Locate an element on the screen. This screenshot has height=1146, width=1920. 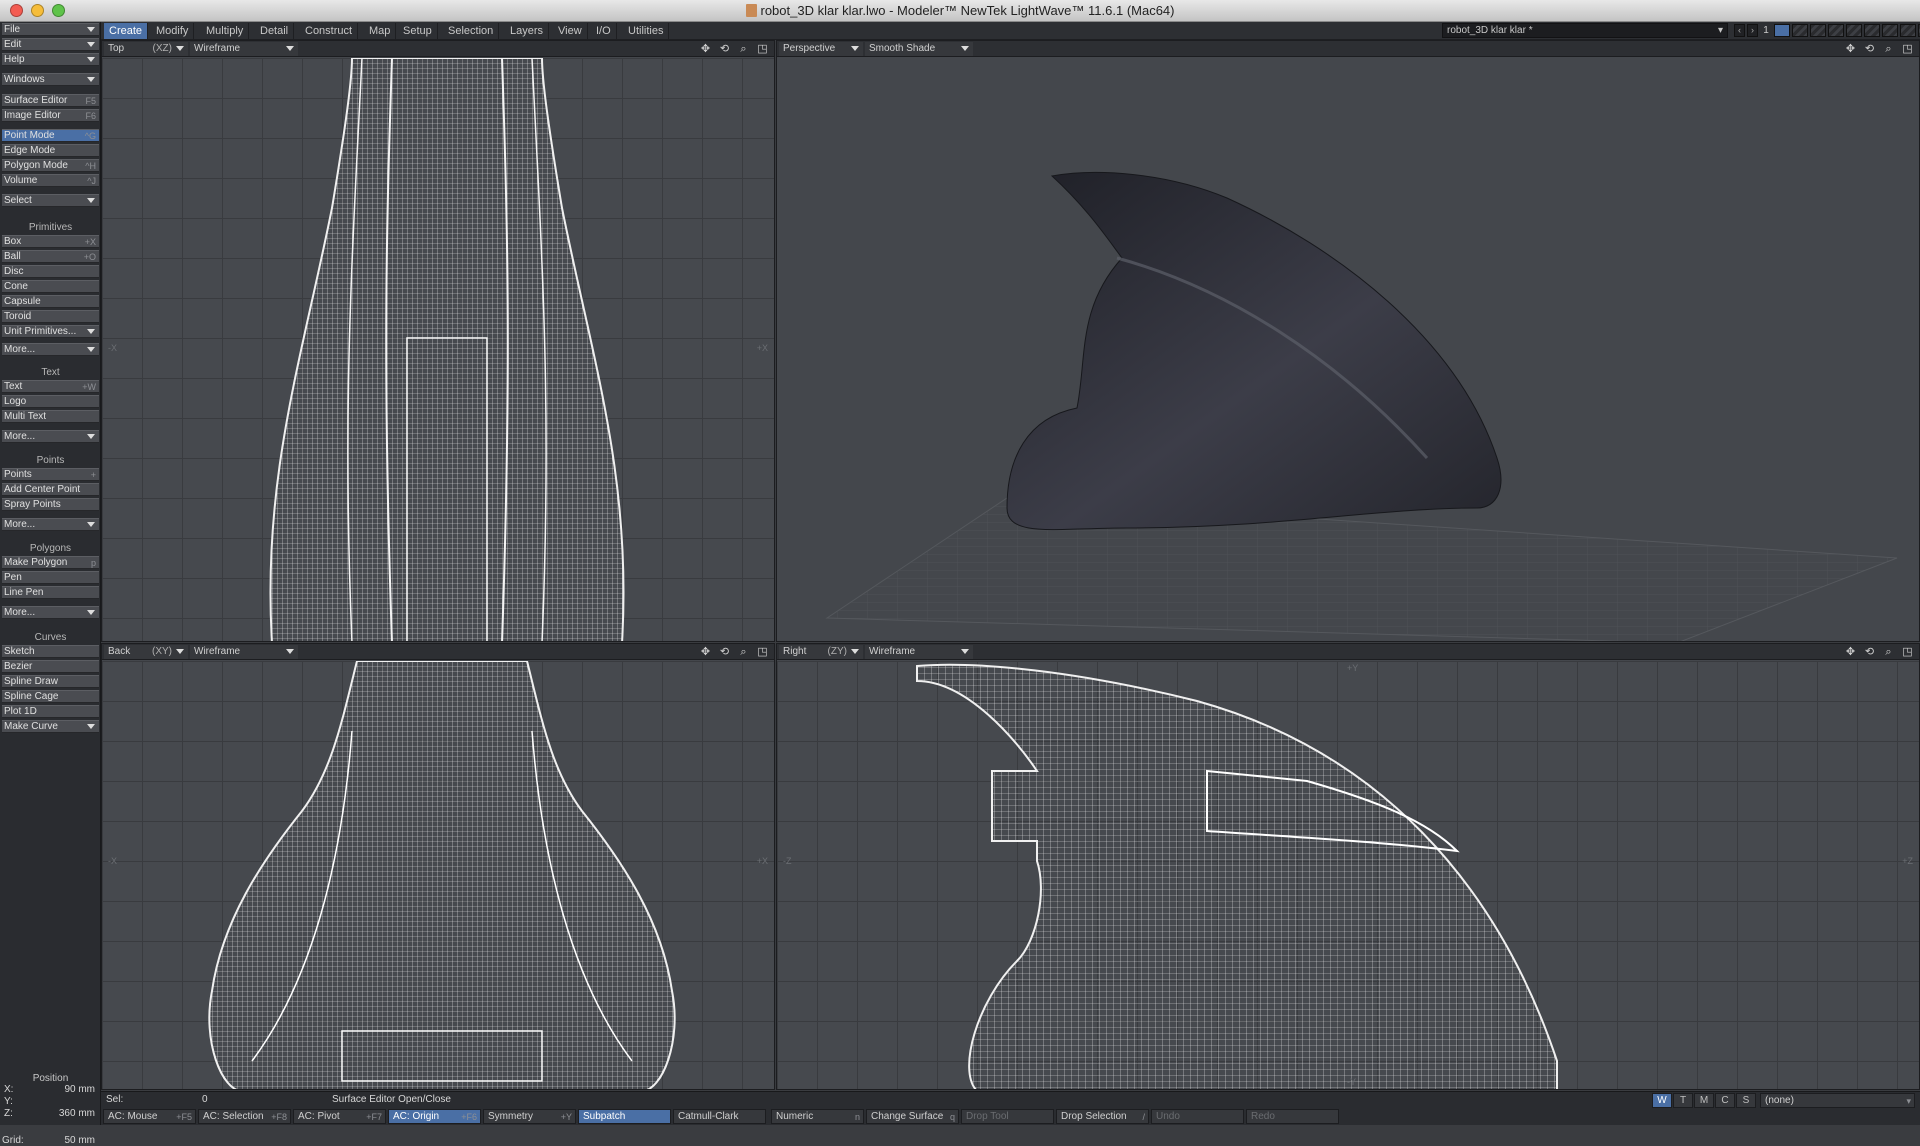
surface-editor-button: Surface Editor F5 is located at coordinates (50, 100).